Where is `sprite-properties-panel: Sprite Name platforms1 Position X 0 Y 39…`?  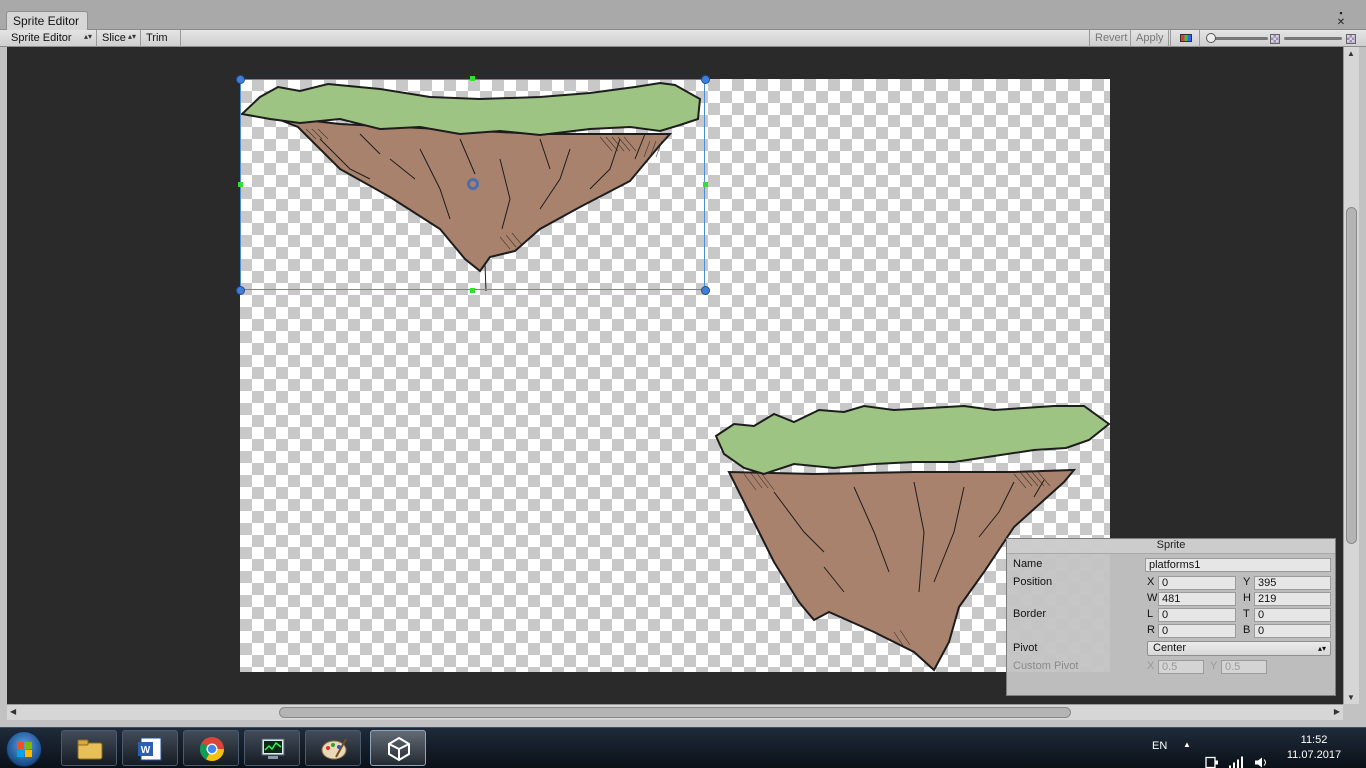
sprite-properties-panel: Sprite Name platforms1 Position X 0 Y 39… is located at coordinates (1171, 617).